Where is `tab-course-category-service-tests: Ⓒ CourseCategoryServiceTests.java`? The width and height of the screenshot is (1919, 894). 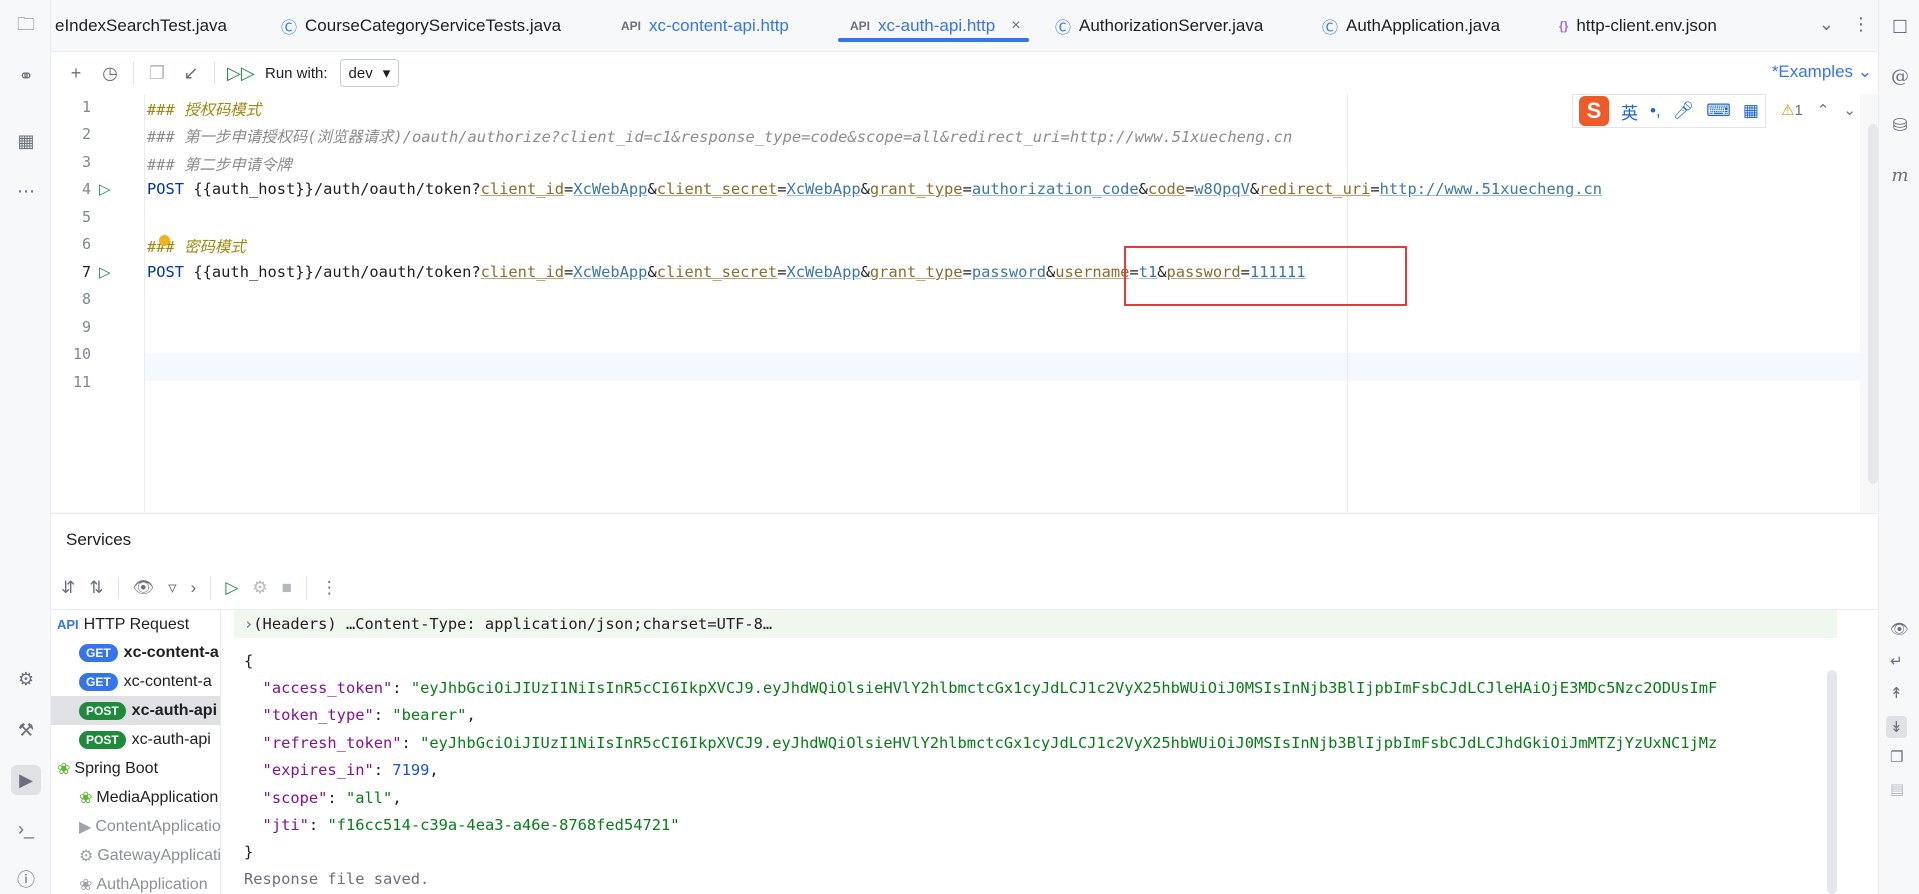 tab-course-category-service-tests: Ⓒ CourseCategoryServiceTests.java is located at coordinates (421, 25).